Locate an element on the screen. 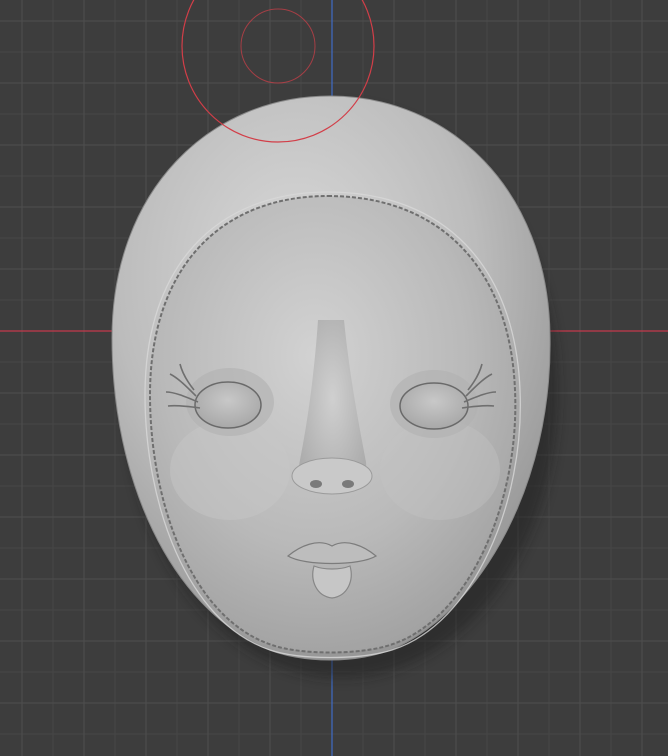  right-nostril is located at coordinates (348, 484).